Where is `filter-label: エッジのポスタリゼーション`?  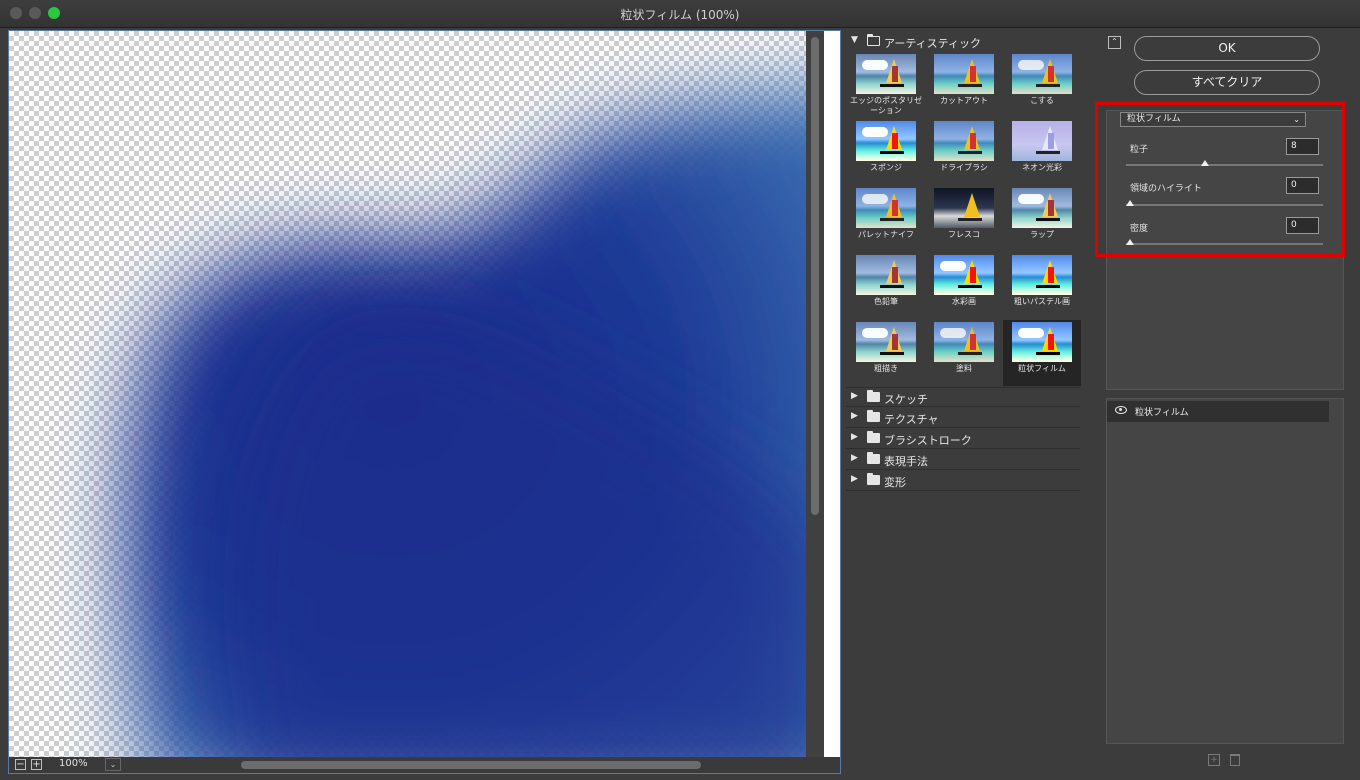
filter-label: エッジのポスタリゼーション is located at coordinates (886, 105).